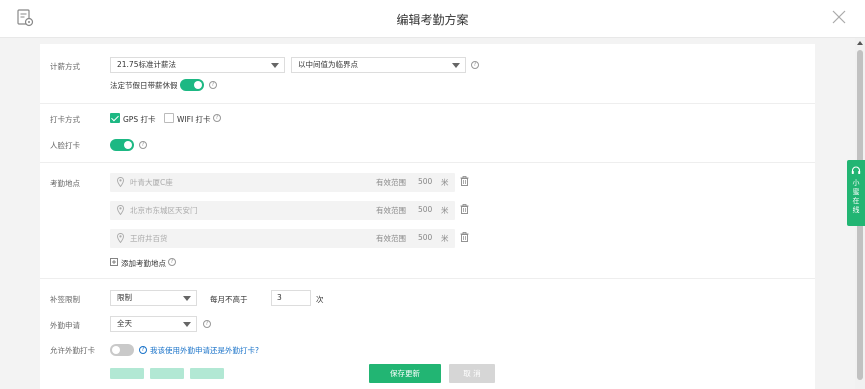 The height and width of the screenshot is (389, 865). Describe the element at coordinates (114, 262) in the screenshot. I see `plus-square-icon` at that location.